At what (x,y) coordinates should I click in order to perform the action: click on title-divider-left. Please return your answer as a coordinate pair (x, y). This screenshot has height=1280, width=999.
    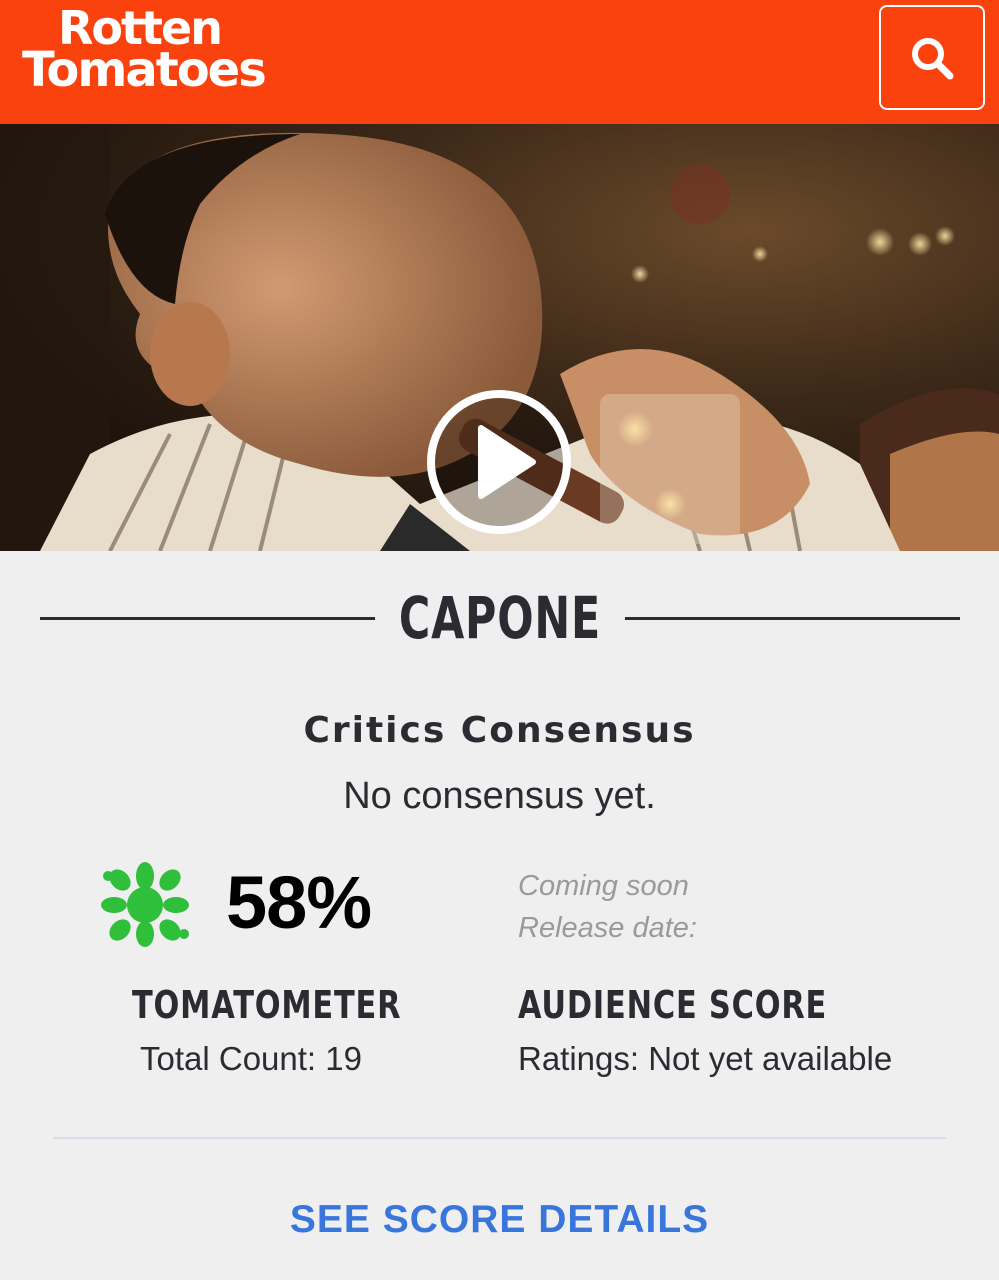
    Looking at the image, I should click on (207, 618).